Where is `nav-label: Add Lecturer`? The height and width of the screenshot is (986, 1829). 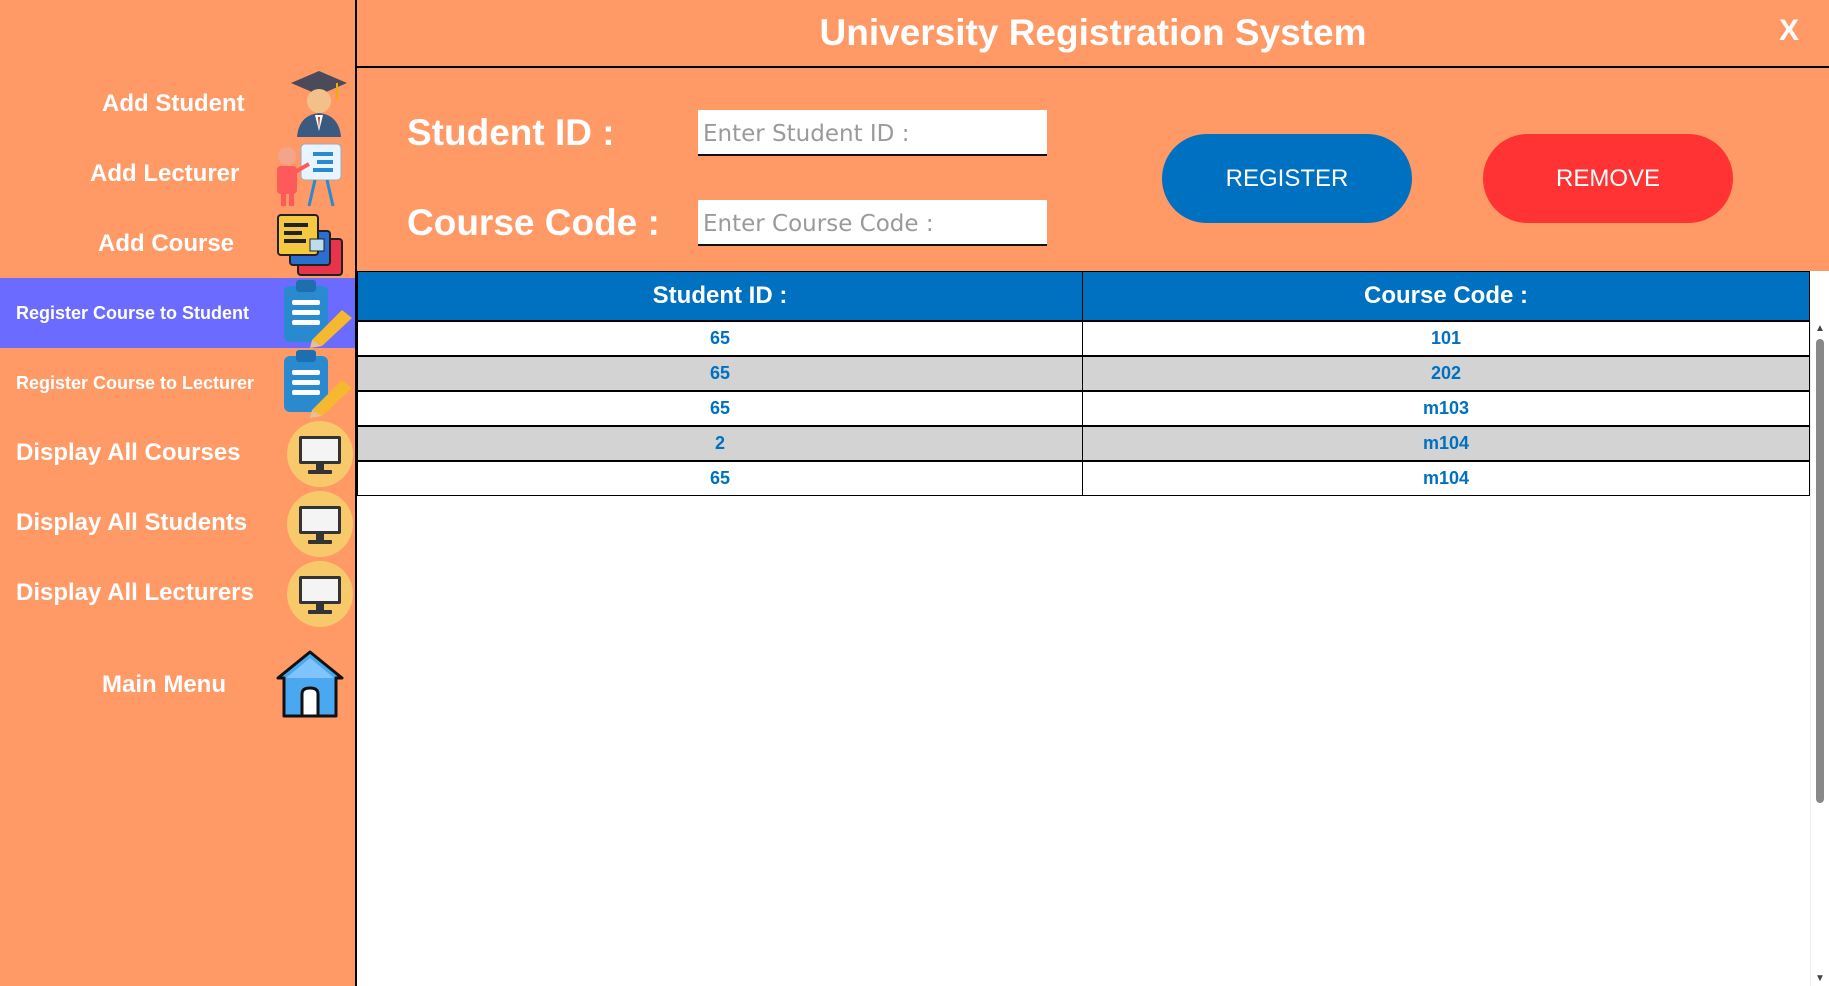 nav-label: Add Lecturer is located at coordinates (165, 173).